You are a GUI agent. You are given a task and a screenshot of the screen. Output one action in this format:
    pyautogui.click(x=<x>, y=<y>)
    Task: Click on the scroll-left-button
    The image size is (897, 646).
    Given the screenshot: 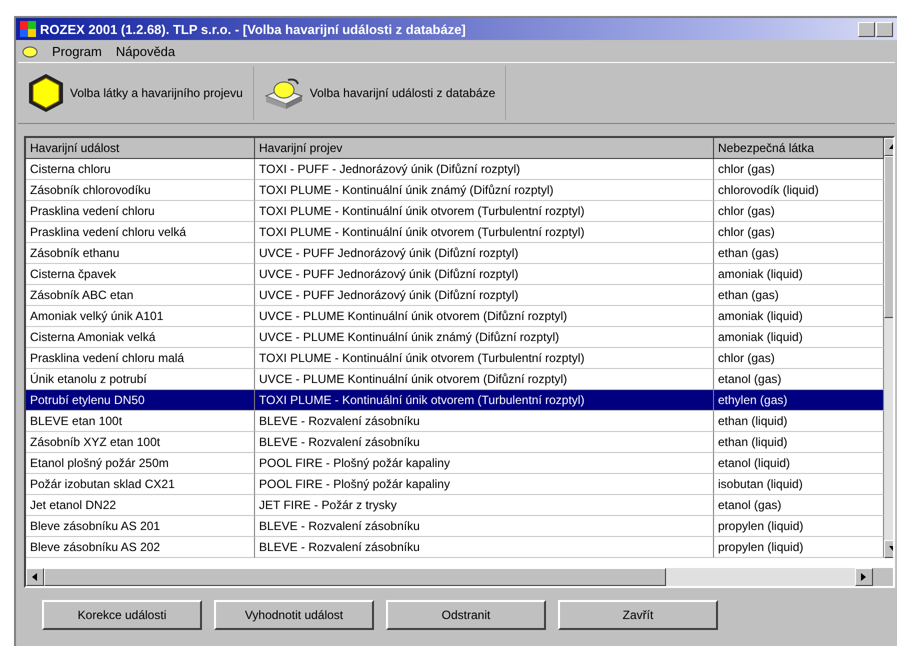 What is the action you would take?
    pyautogui.click(x=35, y=577)
    